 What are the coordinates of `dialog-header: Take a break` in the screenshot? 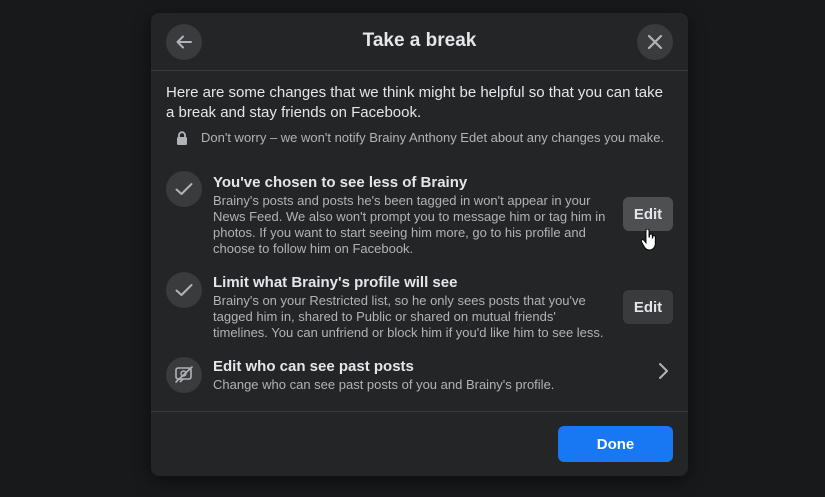 It's located at (419, 41).